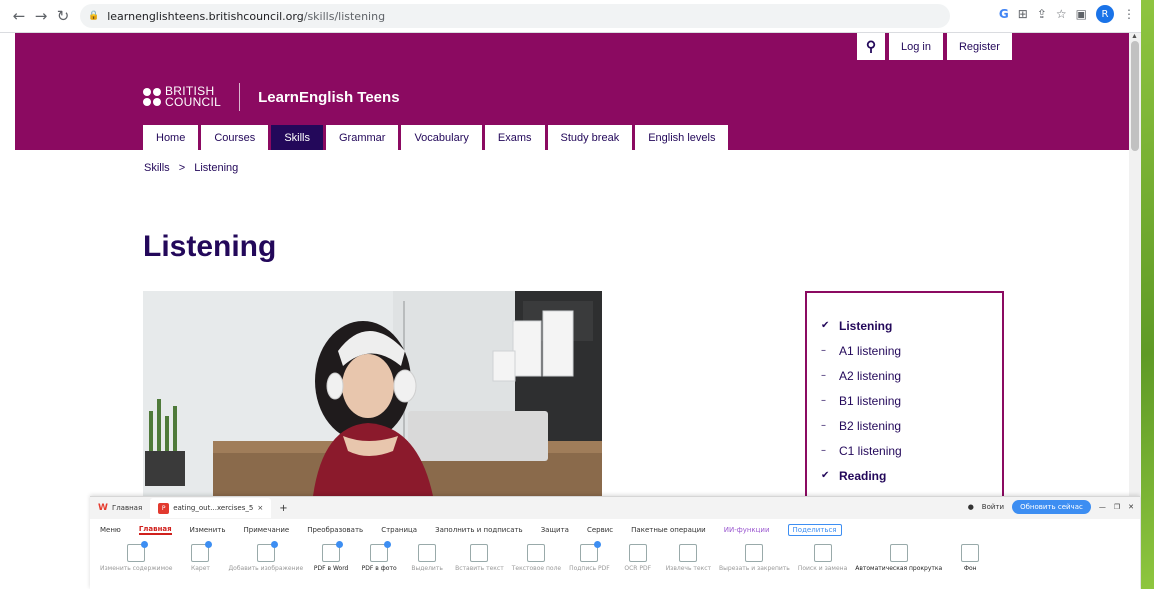 This screenshot has width=1154, height=589. Describe the element at coordinates (1129, 14) in the screenshot. I see `kebab-menu-icon: ⋮` at that location.